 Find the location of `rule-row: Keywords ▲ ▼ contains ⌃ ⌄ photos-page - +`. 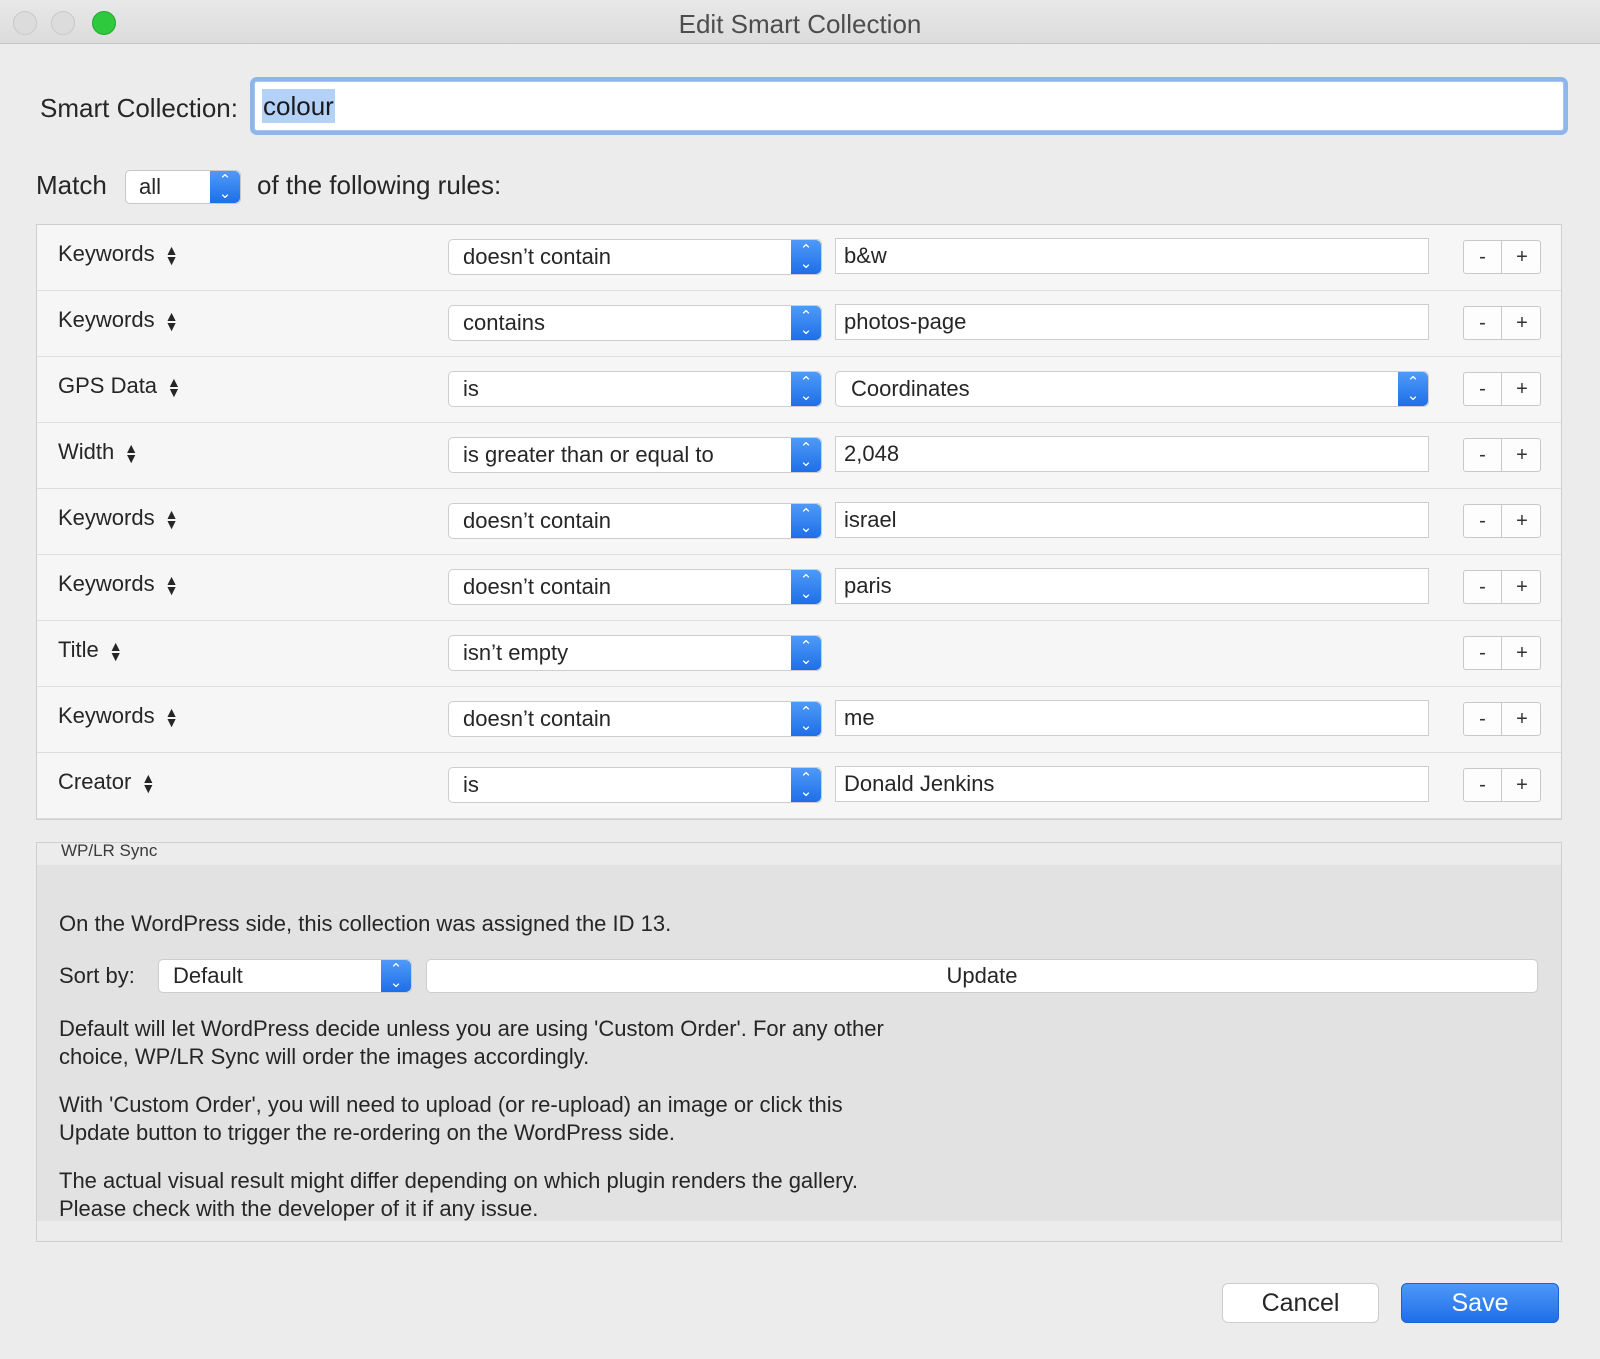

rule-row: Keywords ▲ ▼ contains ⌃ ⌄ photos-page - + is located at coordinates (799, 324).